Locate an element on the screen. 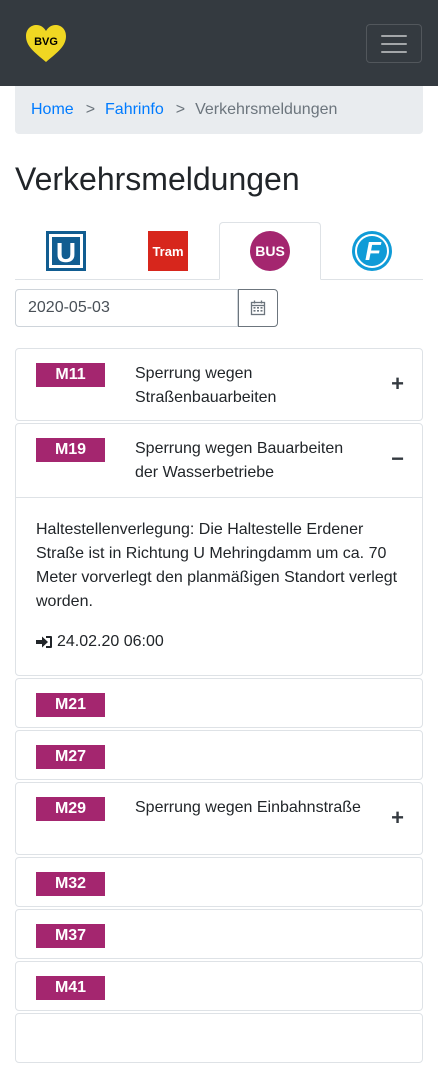 Image resolution: width=438 pixels, height=1065 pixels. calendar-icon is located at coordinates (258, 308).